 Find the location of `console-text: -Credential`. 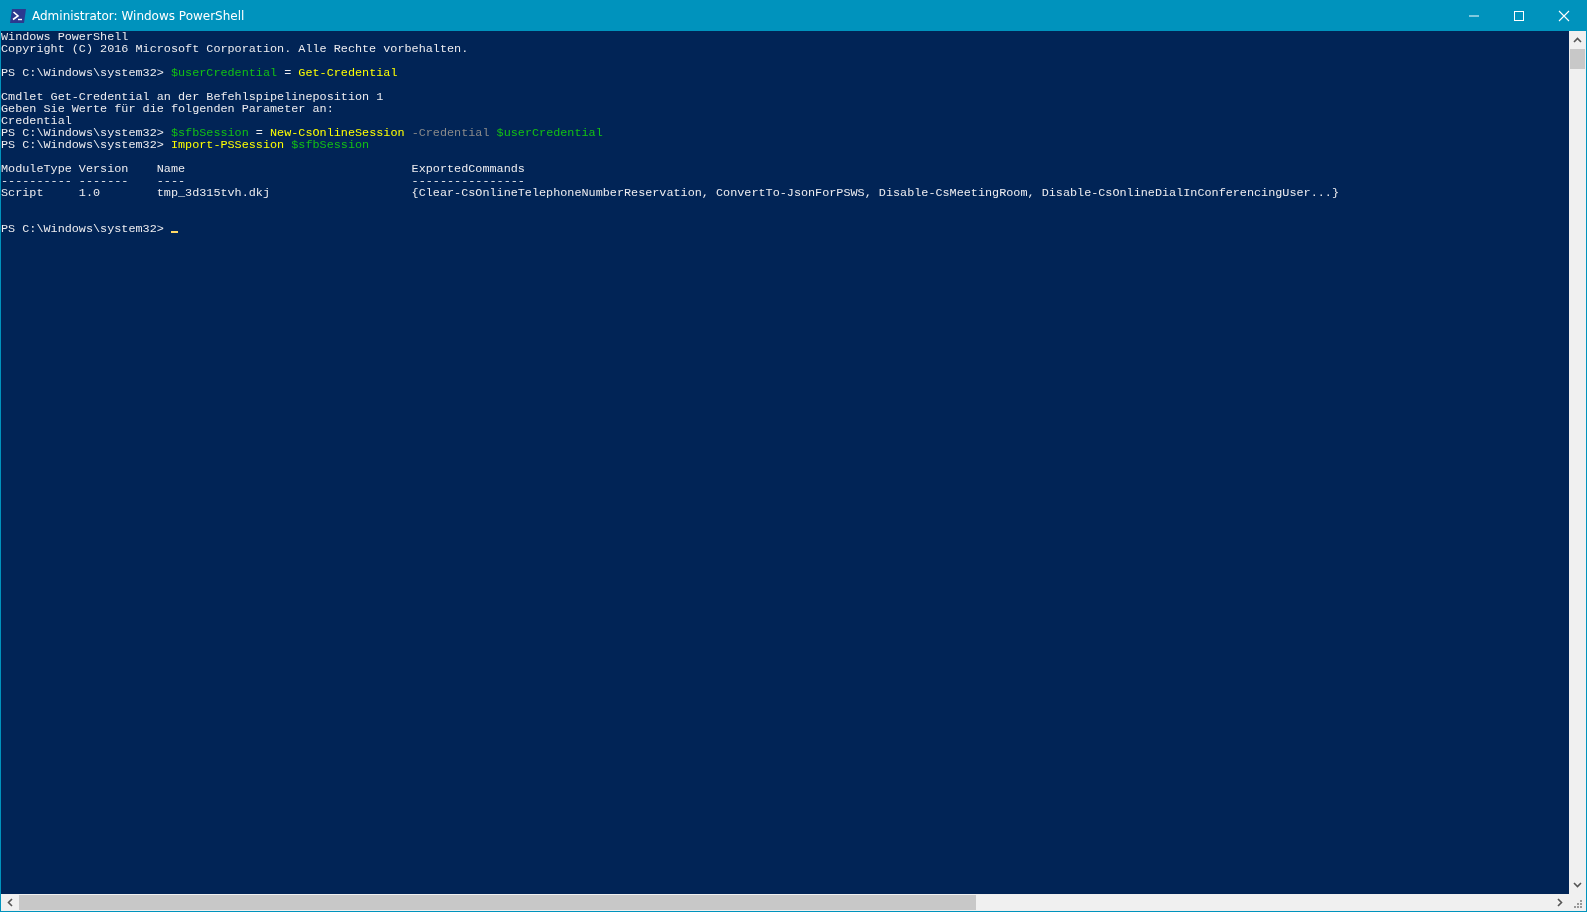

console-text: -Credential is located at coordinates (450, 133).